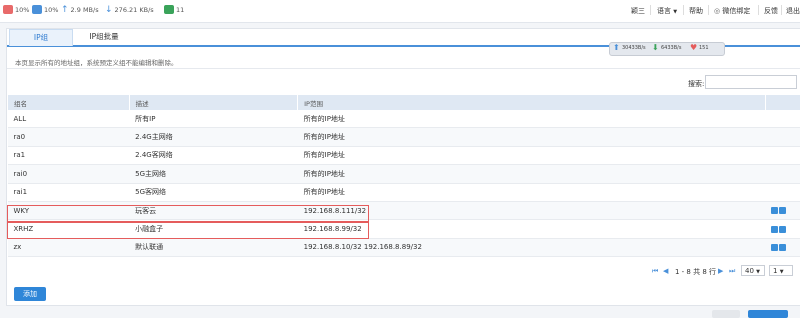  Describe the element at coordinates (717, 11) in the screenshot. I see `wechat-icon: ◎` at that location.